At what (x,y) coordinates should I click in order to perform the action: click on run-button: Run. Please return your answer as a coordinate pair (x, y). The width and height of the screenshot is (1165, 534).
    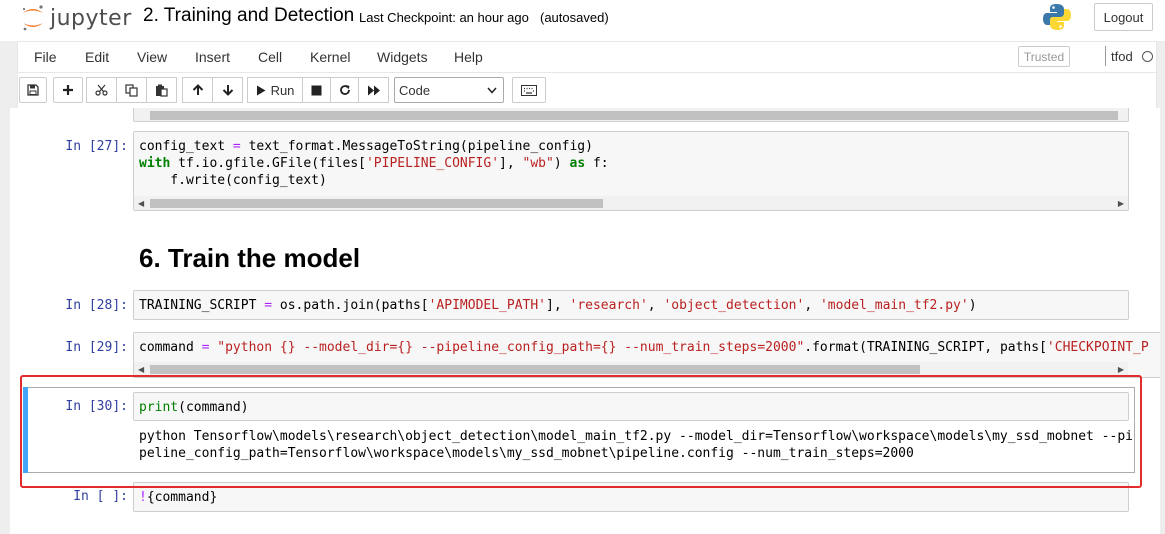
    Looking at the image, I should click on (275, 90).